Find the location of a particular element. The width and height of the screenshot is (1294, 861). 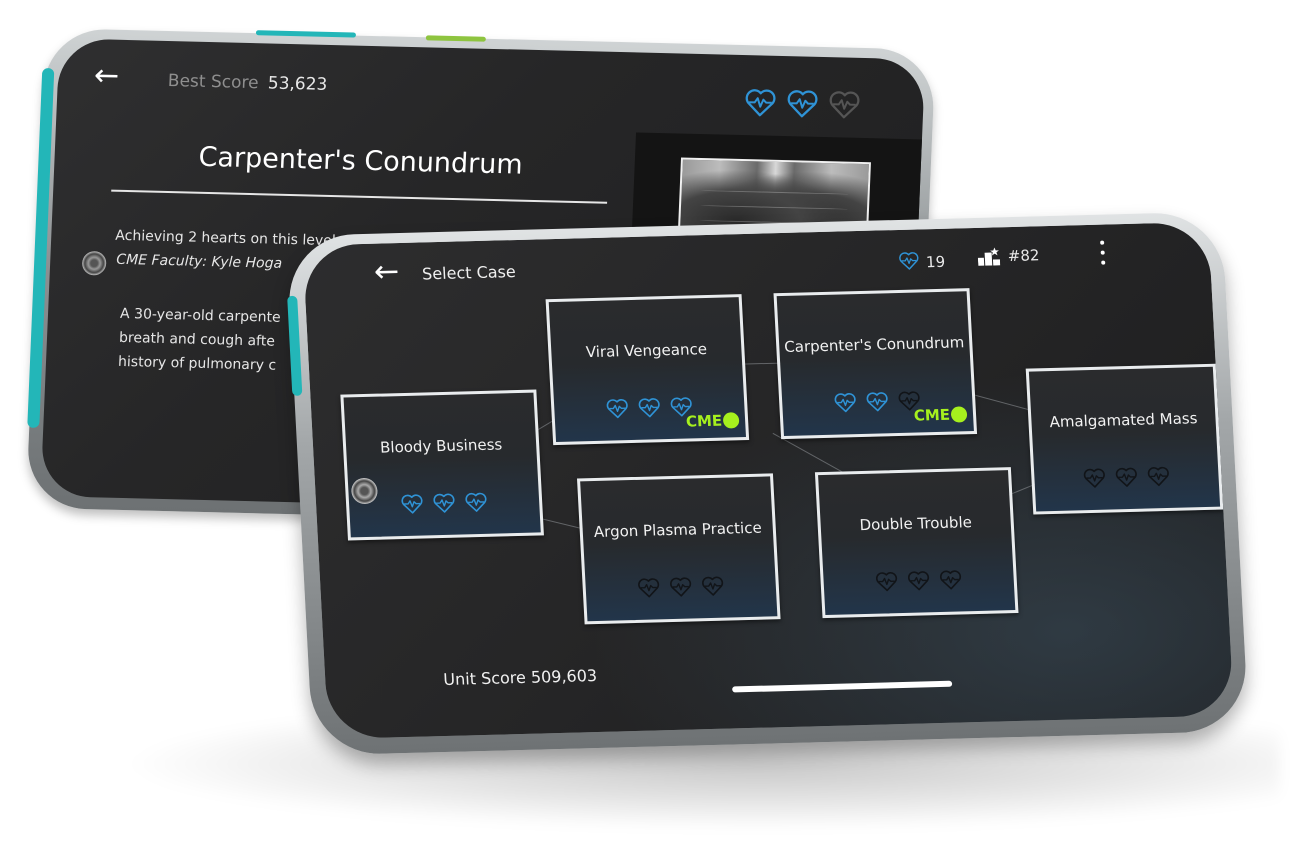

case-name: Double Trouble is located at coordinates (916, 524).